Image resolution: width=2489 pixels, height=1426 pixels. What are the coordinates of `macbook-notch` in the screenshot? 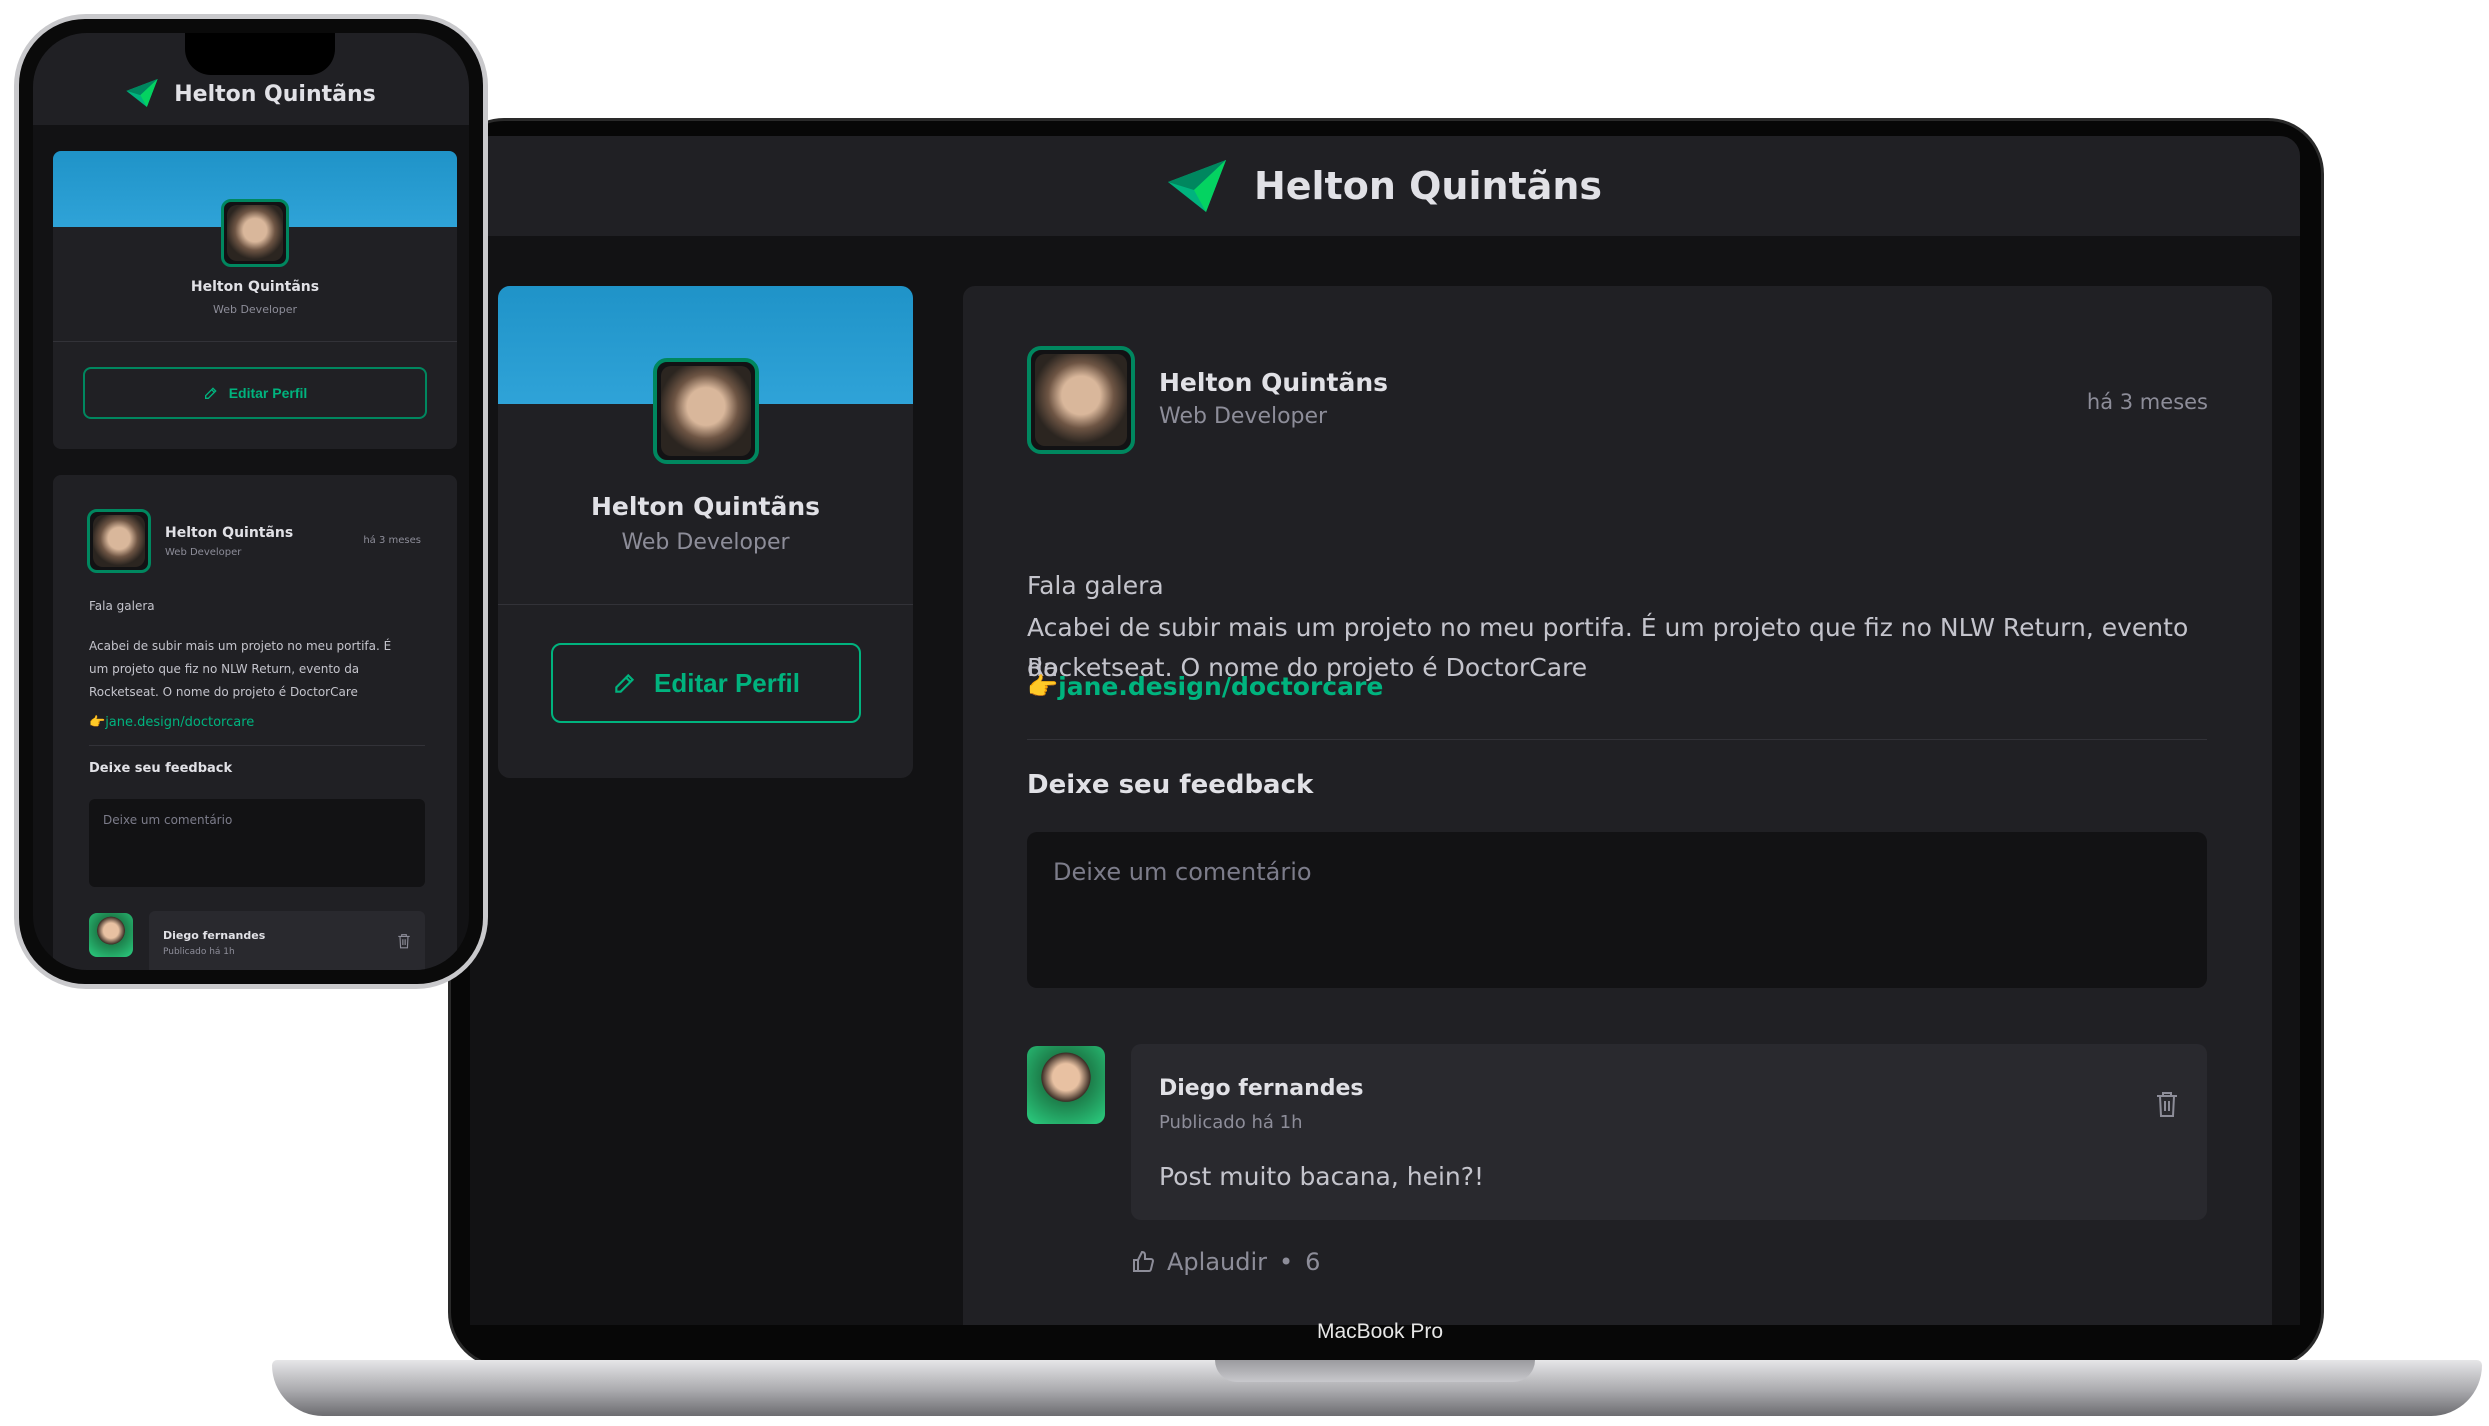 It's located at (1375, 1371).